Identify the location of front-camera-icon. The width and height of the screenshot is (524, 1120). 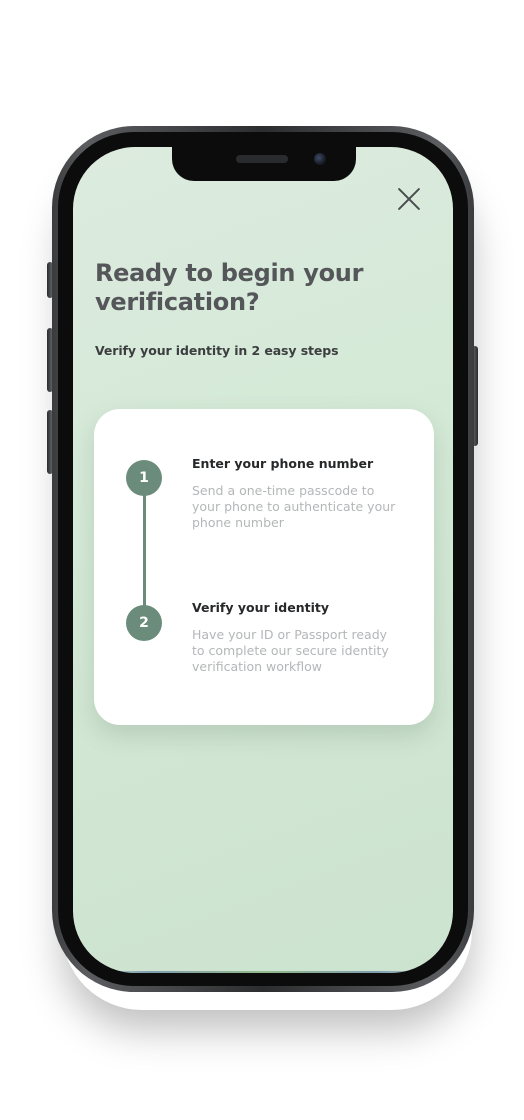
(320, 159).